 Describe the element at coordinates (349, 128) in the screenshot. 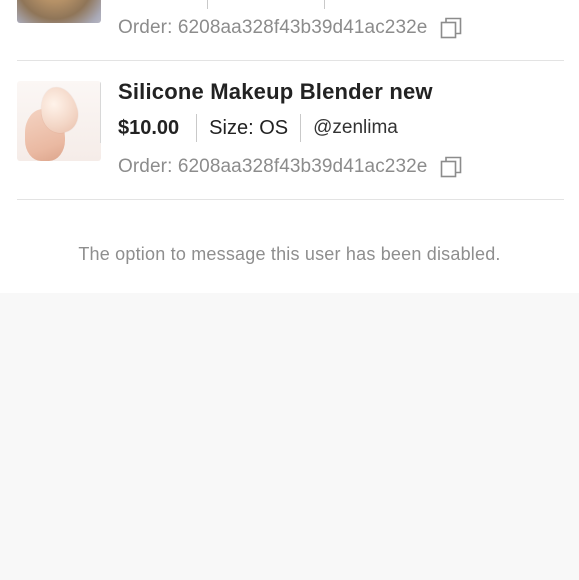

I see `seller-handle: @zenlima` at that location.